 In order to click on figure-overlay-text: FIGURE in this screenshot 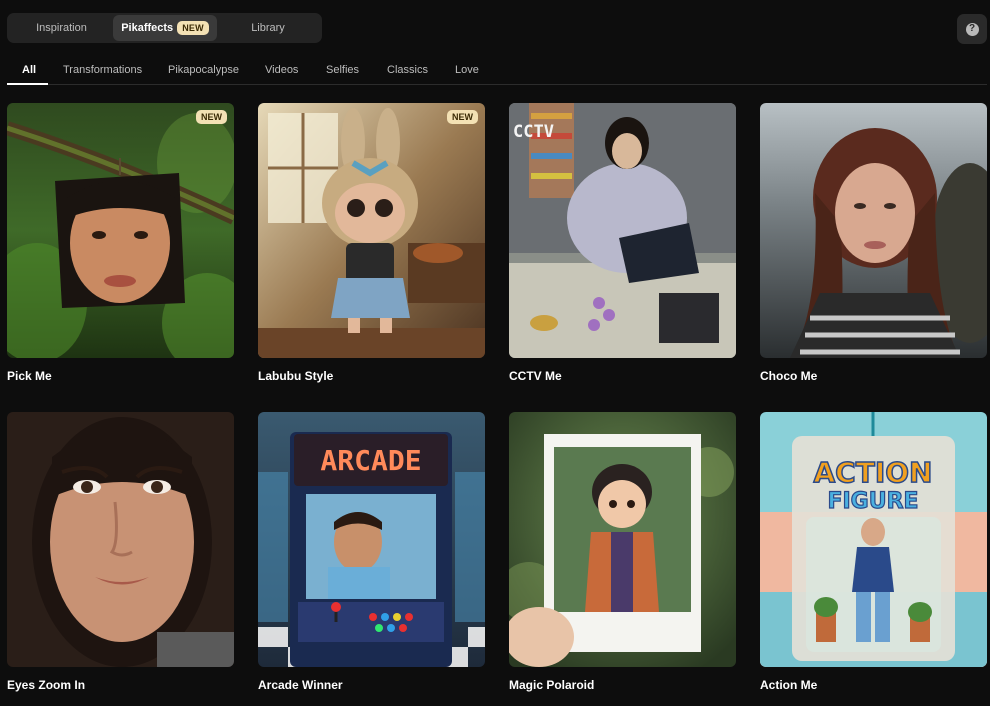, I will do `click(872, 501)`.